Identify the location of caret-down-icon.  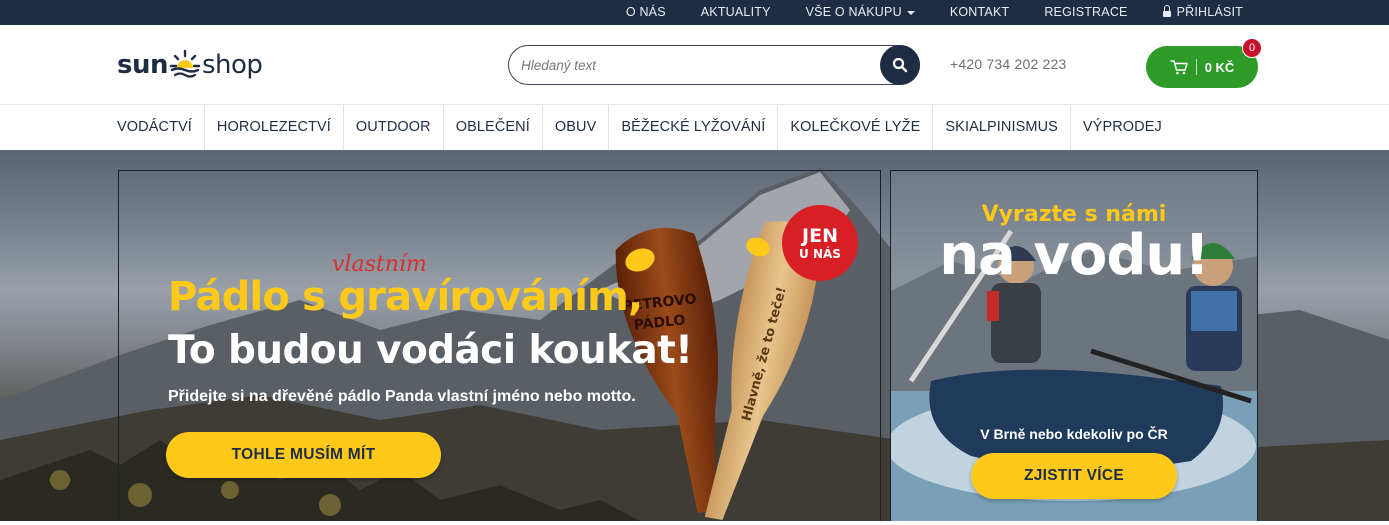
(910, 12).